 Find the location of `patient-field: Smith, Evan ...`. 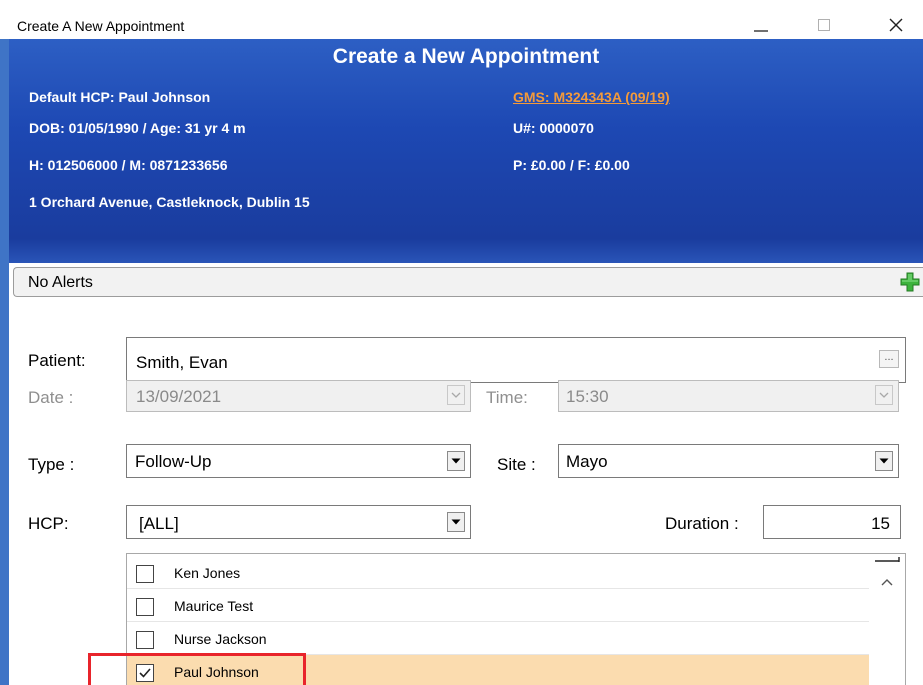

patient-field: Smith, Evan ... is located at coordinates (516, 360).